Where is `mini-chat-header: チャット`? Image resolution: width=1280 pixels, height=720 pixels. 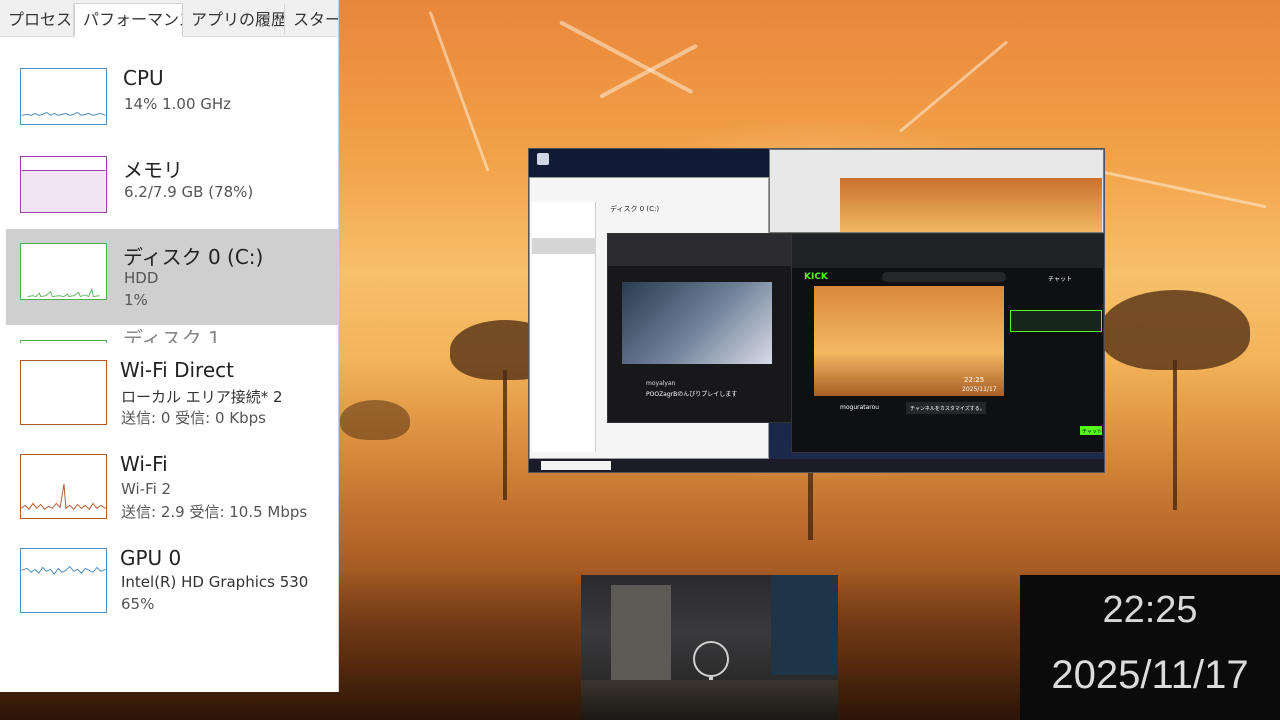
mini-chat-header: チャット is located at coordinates (1060, 279).